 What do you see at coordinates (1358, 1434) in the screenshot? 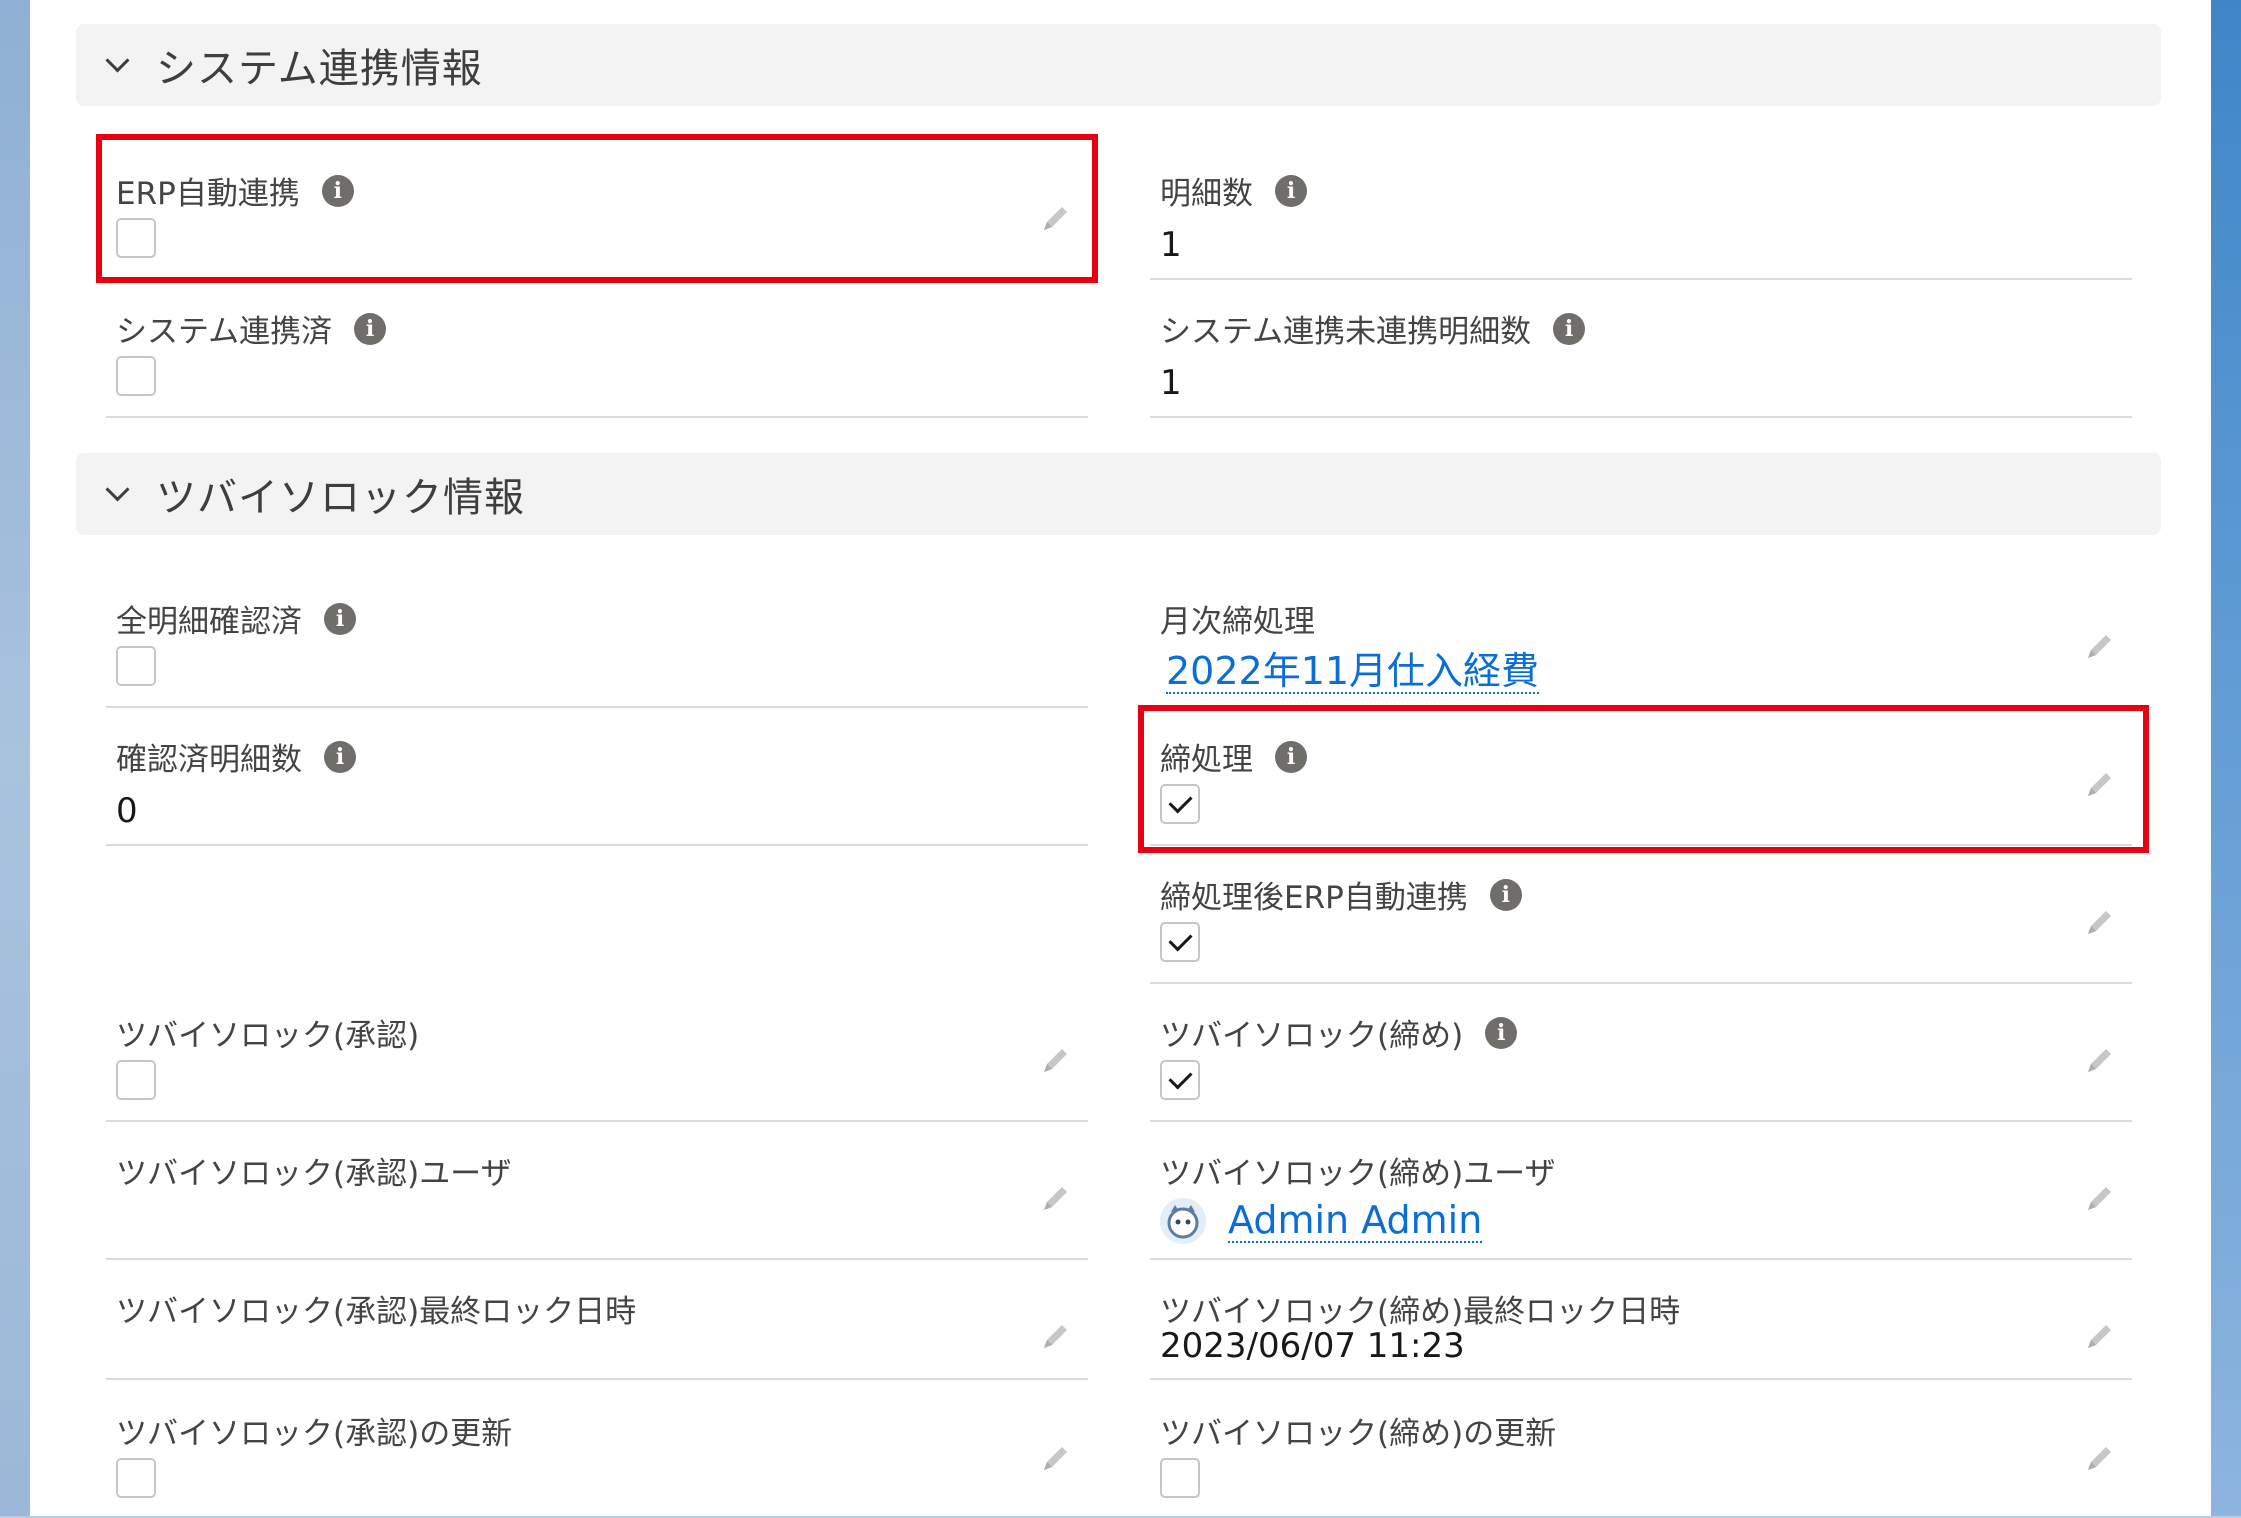
I see `field-label: ツバイソロック(締め)の更新` at bounding box center [1358, 1434].